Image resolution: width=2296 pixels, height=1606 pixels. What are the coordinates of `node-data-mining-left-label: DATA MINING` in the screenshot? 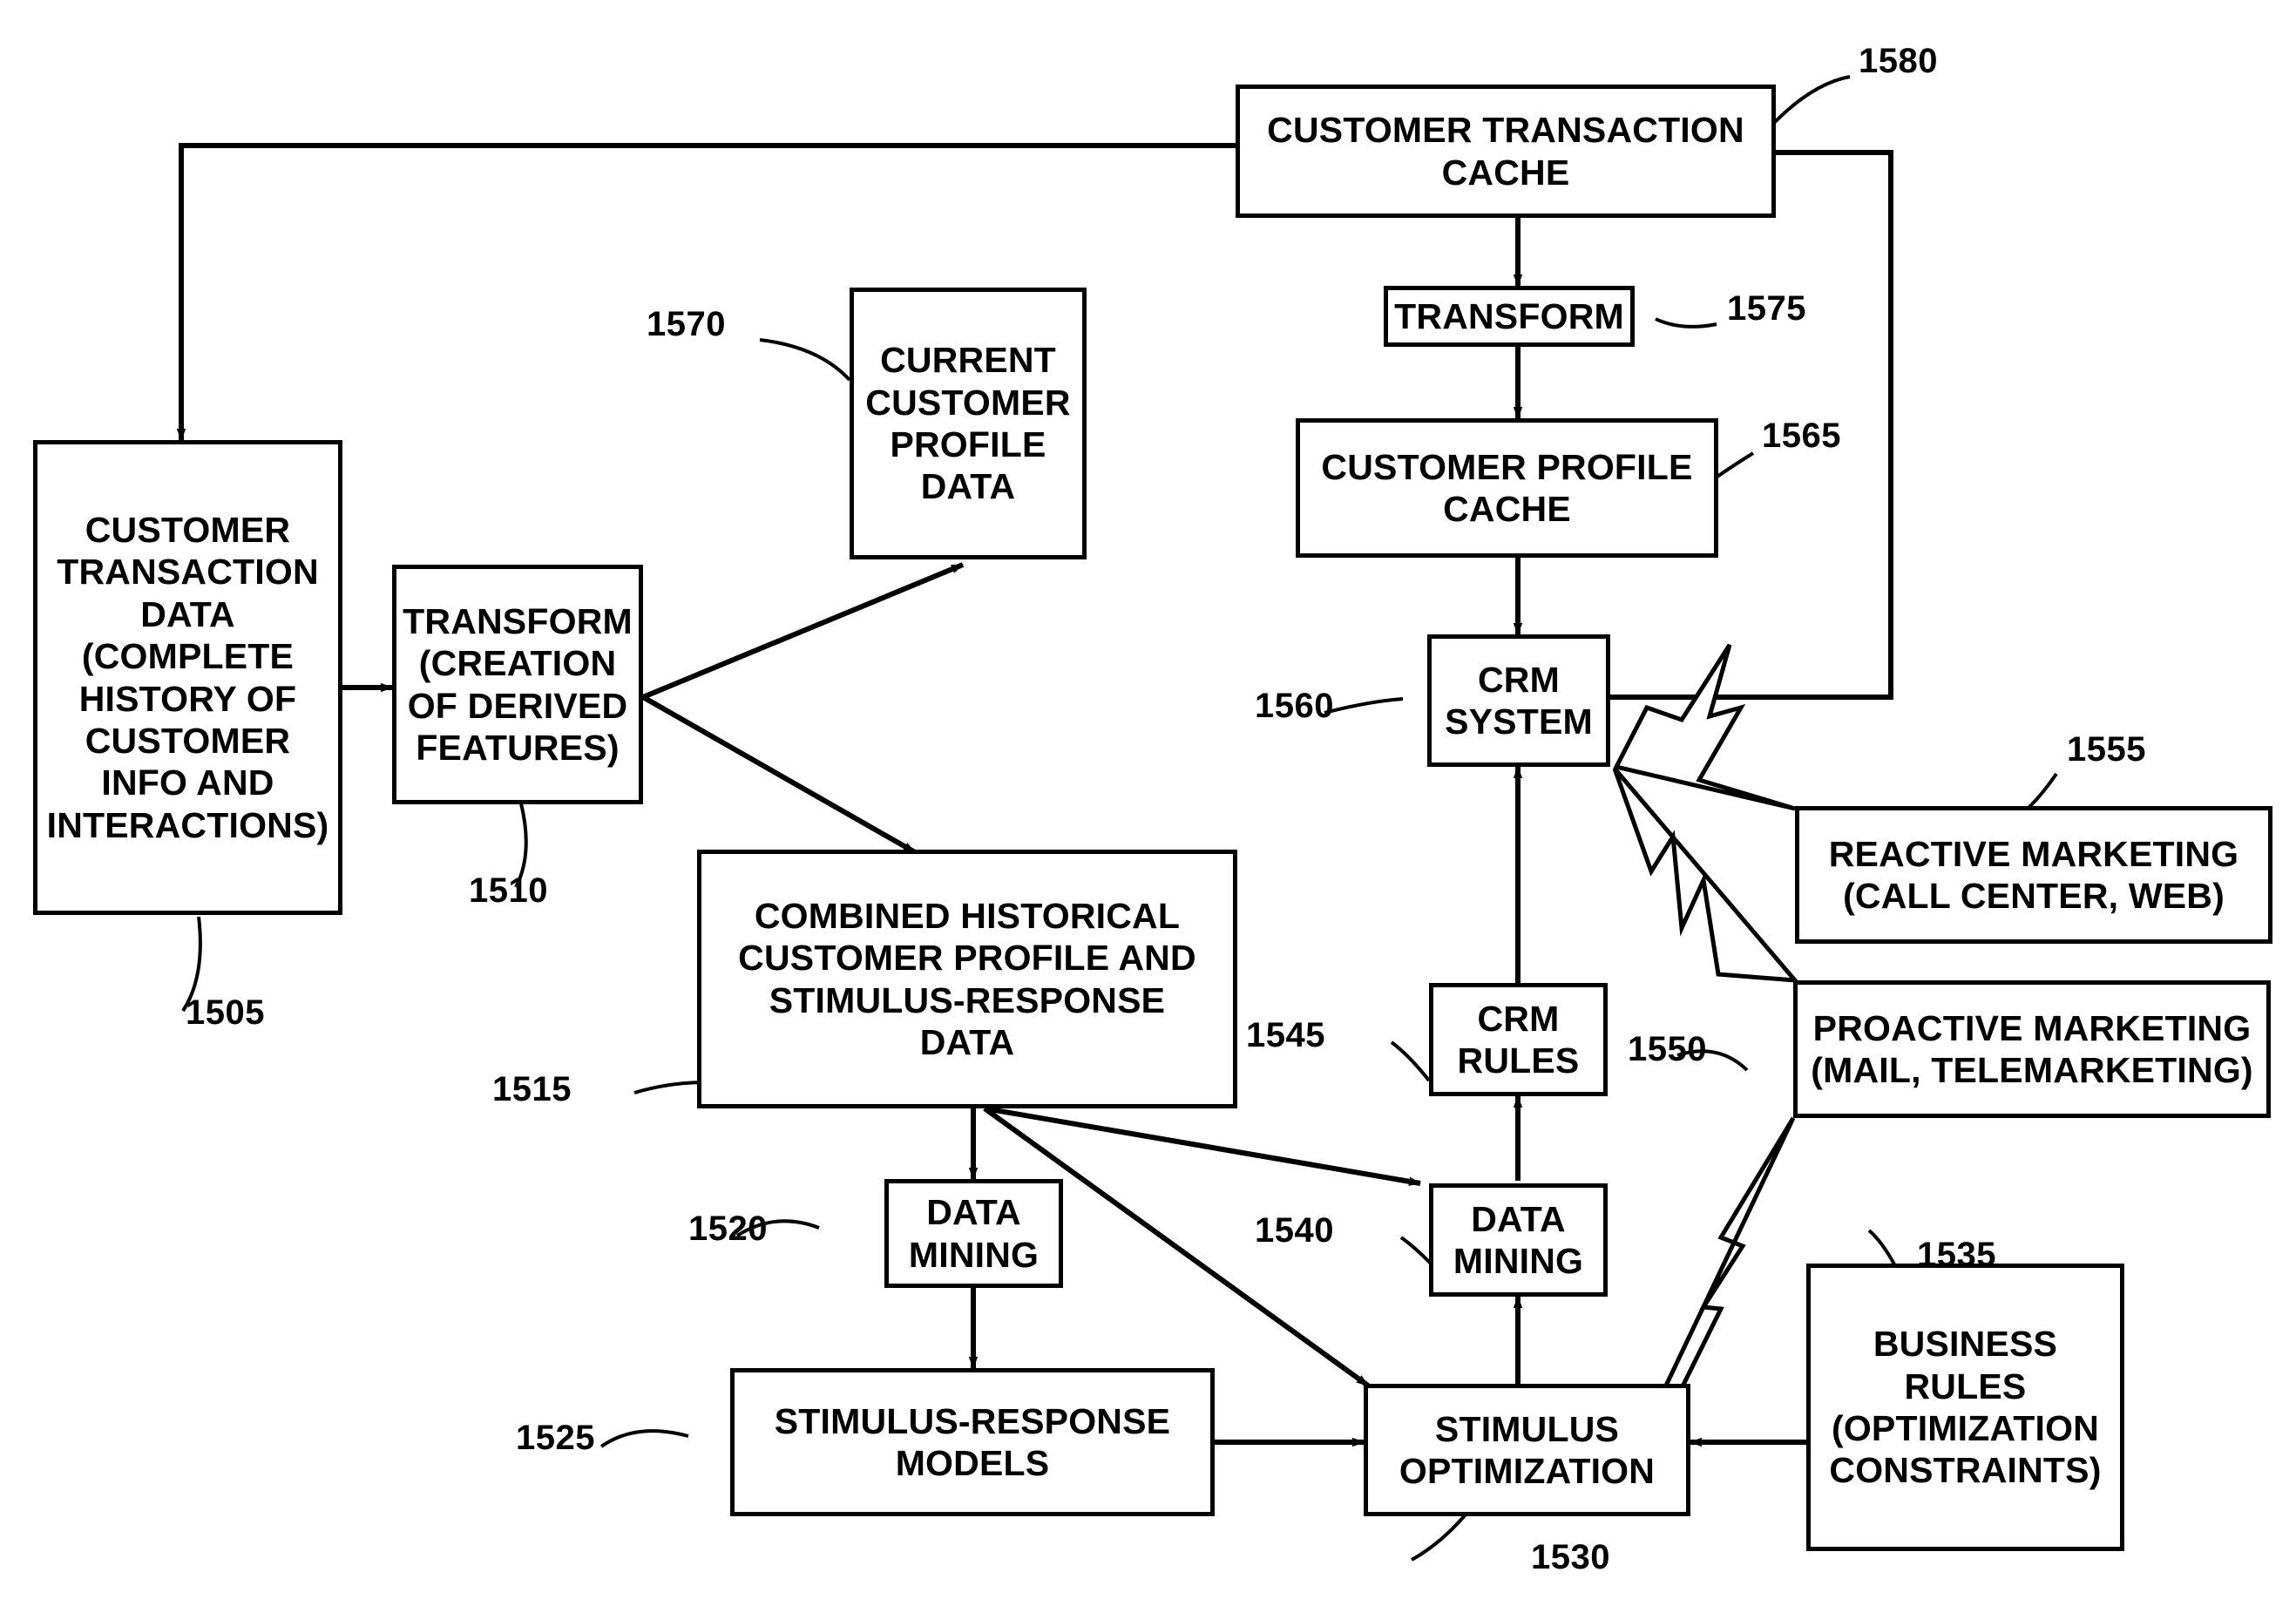 It's located at (974, 1233).